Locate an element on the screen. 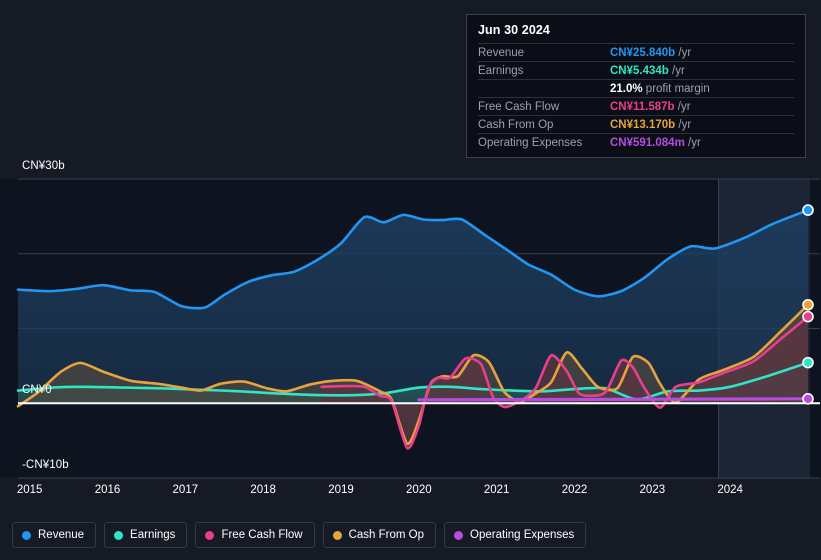 Image resolution: width=821 pixels, height=560 pixels. tooltip-row-label: Earnings is located at coordinates (501, 71).